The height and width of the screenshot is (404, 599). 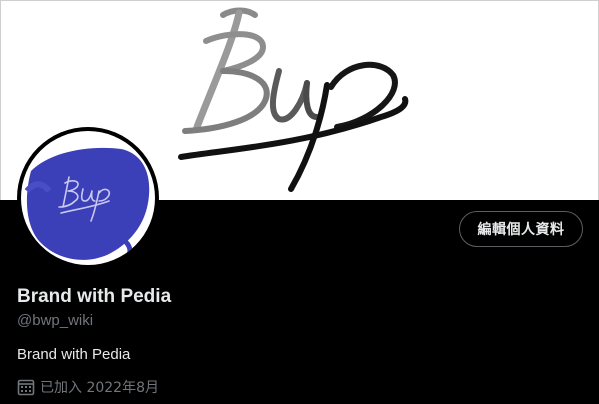 I want to click on profile-bio: Brand with Pedia, so click(x=74, y=354).